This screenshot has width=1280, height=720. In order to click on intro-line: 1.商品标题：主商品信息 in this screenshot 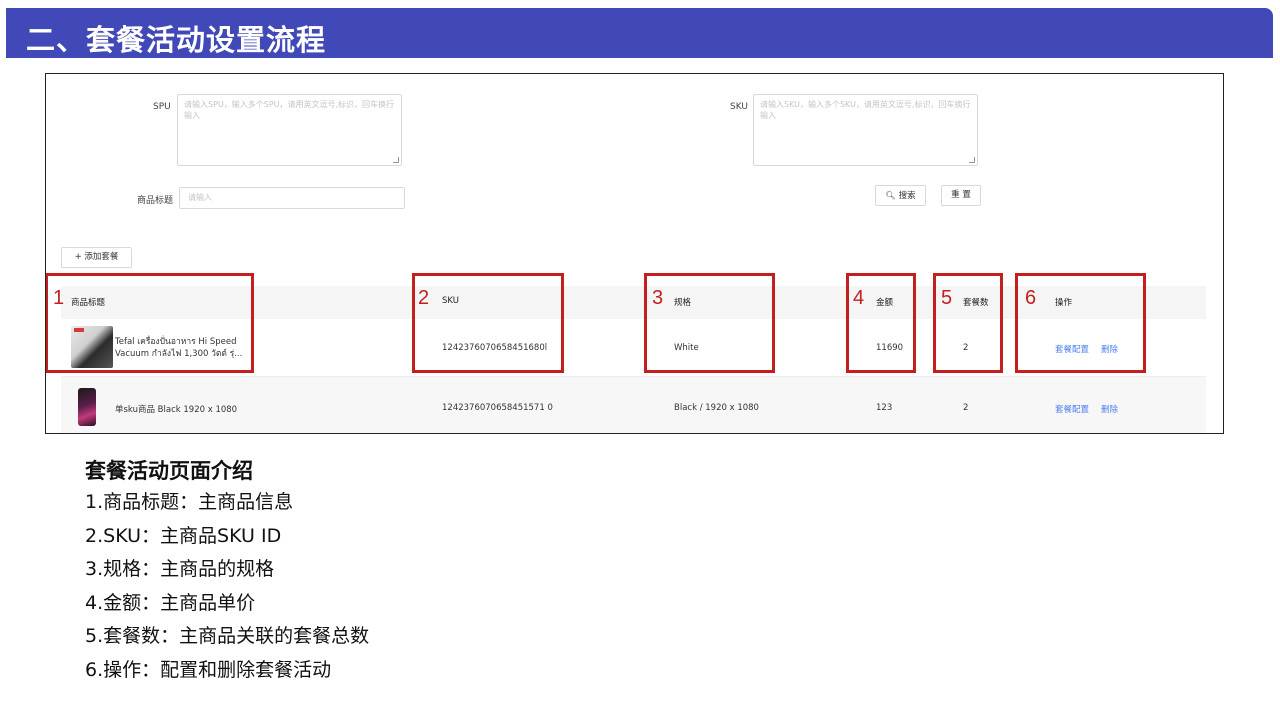, I will do `click(189, 502)`.